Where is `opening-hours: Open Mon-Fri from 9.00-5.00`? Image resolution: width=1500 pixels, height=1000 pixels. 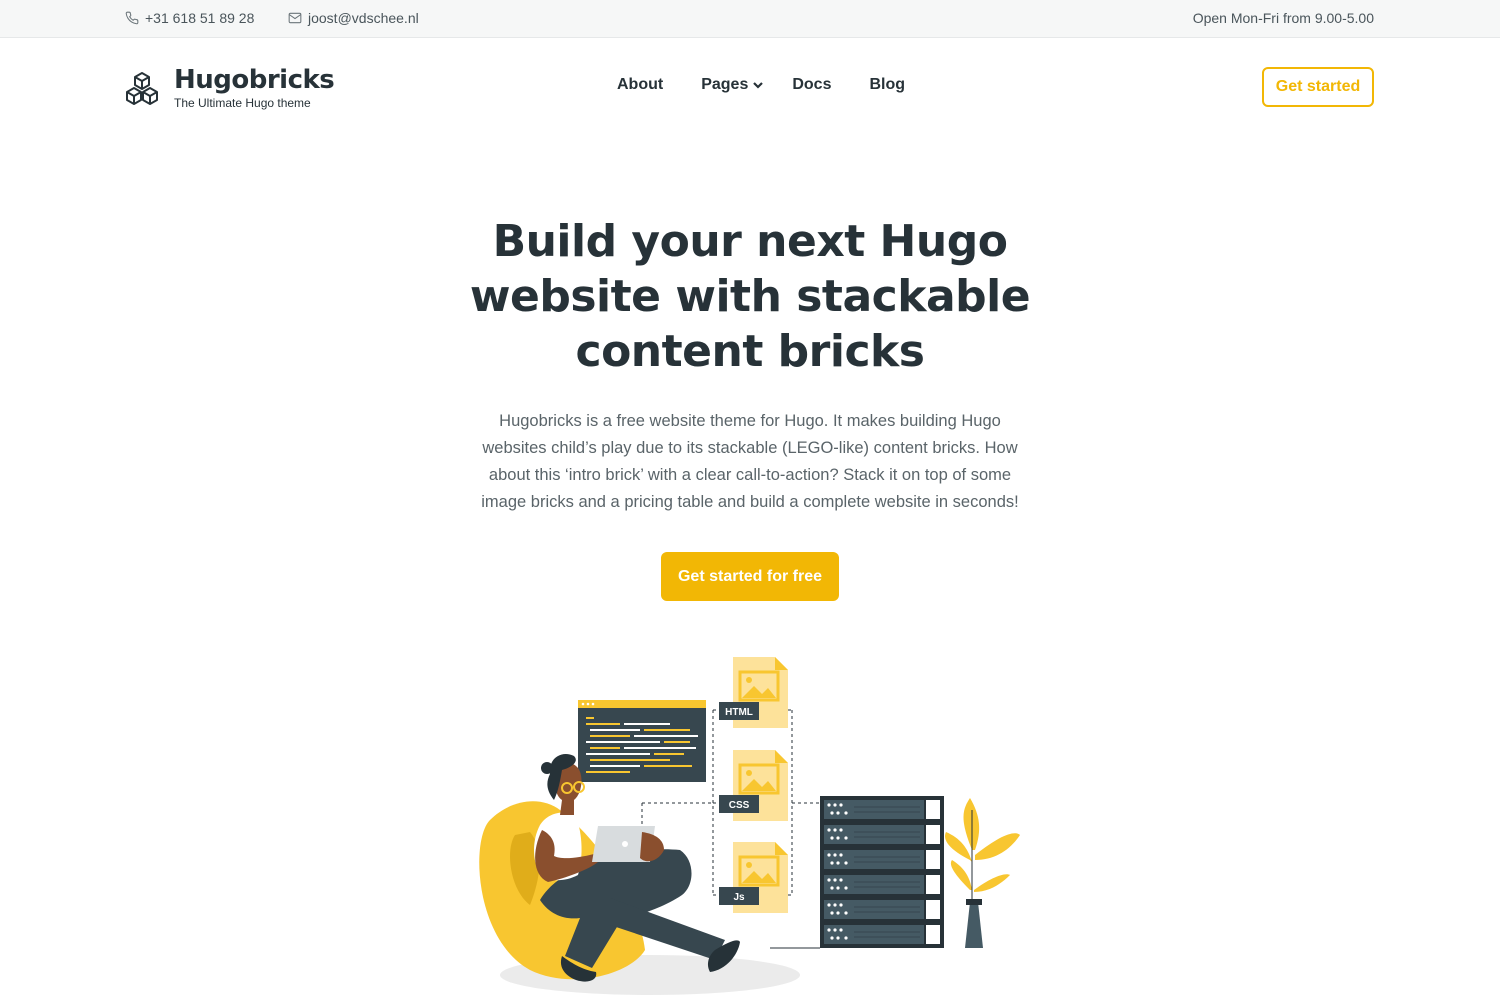
opening-hours: Open Mon-Fri from 9.00-5.00 is located at coordinates (1283, 18).